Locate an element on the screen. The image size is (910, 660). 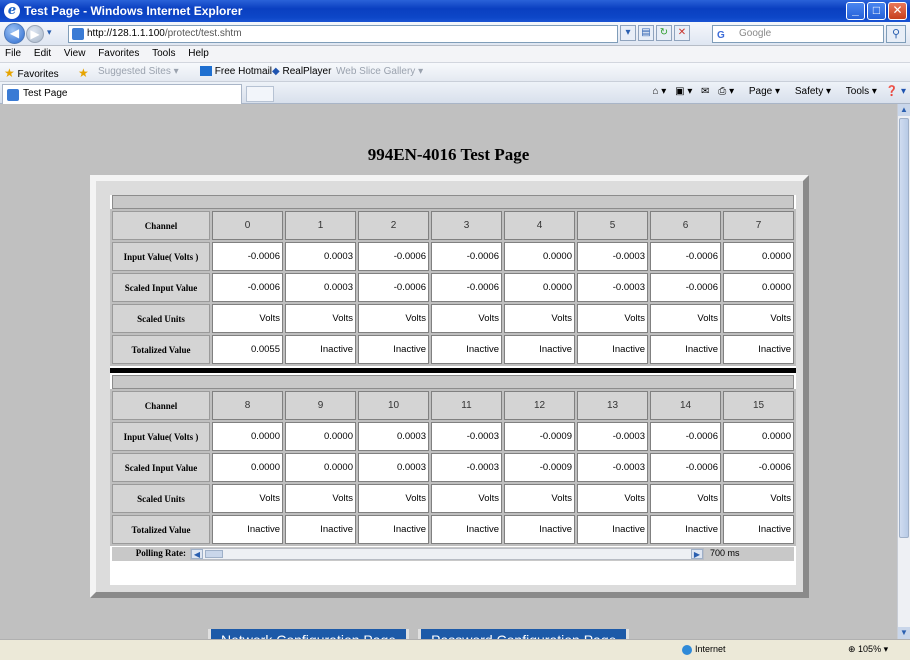
refresh-icon: ↻ is located at coordinates (664, 33).